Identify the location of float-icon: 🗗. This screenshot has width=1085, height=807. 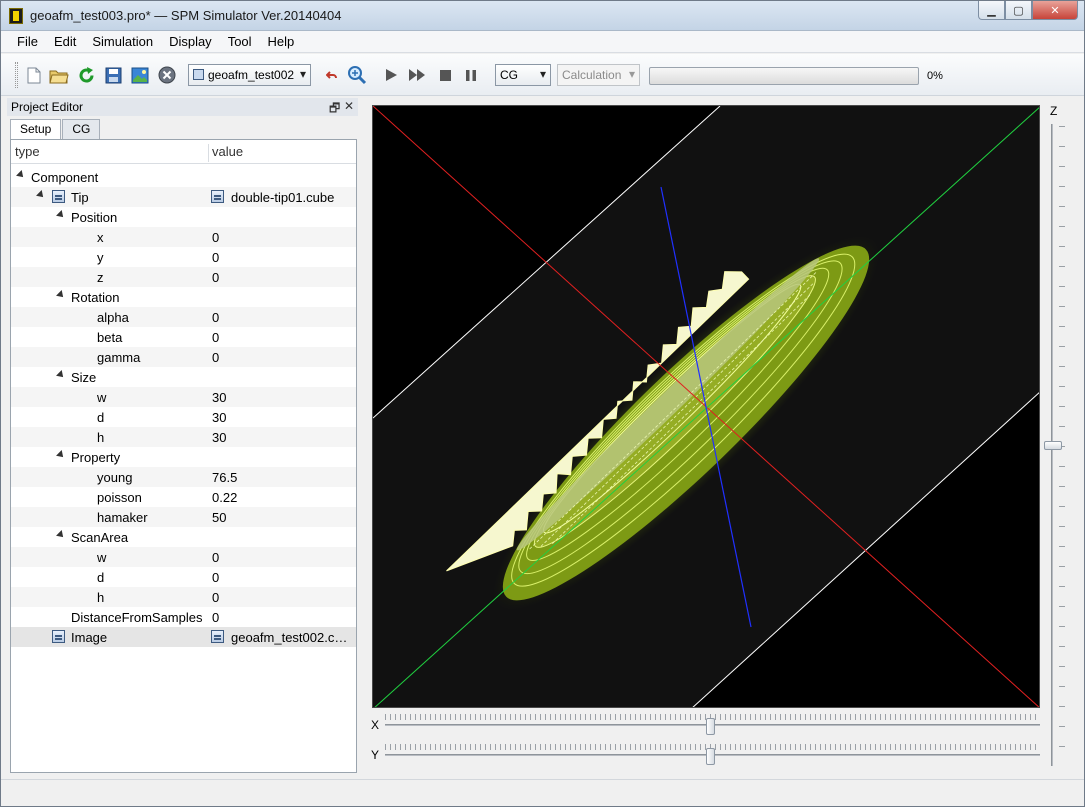
(335, 108).